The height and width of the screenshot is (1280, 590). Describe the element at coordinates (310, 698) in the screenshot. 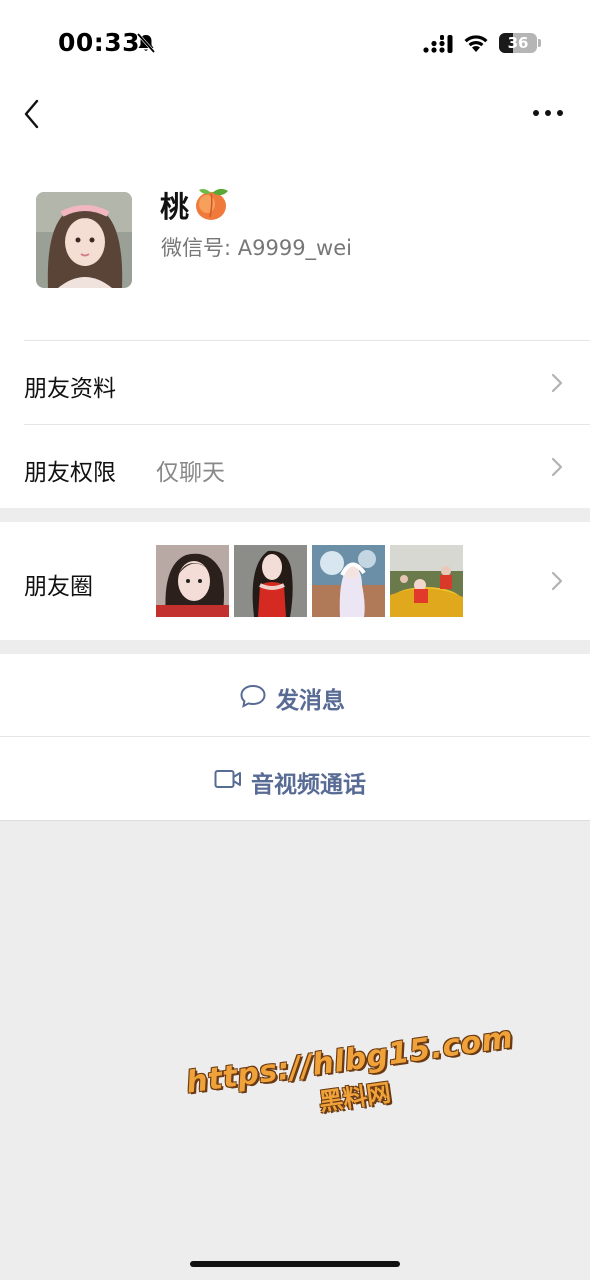

I see `send-message-button: 发消息` at that location.